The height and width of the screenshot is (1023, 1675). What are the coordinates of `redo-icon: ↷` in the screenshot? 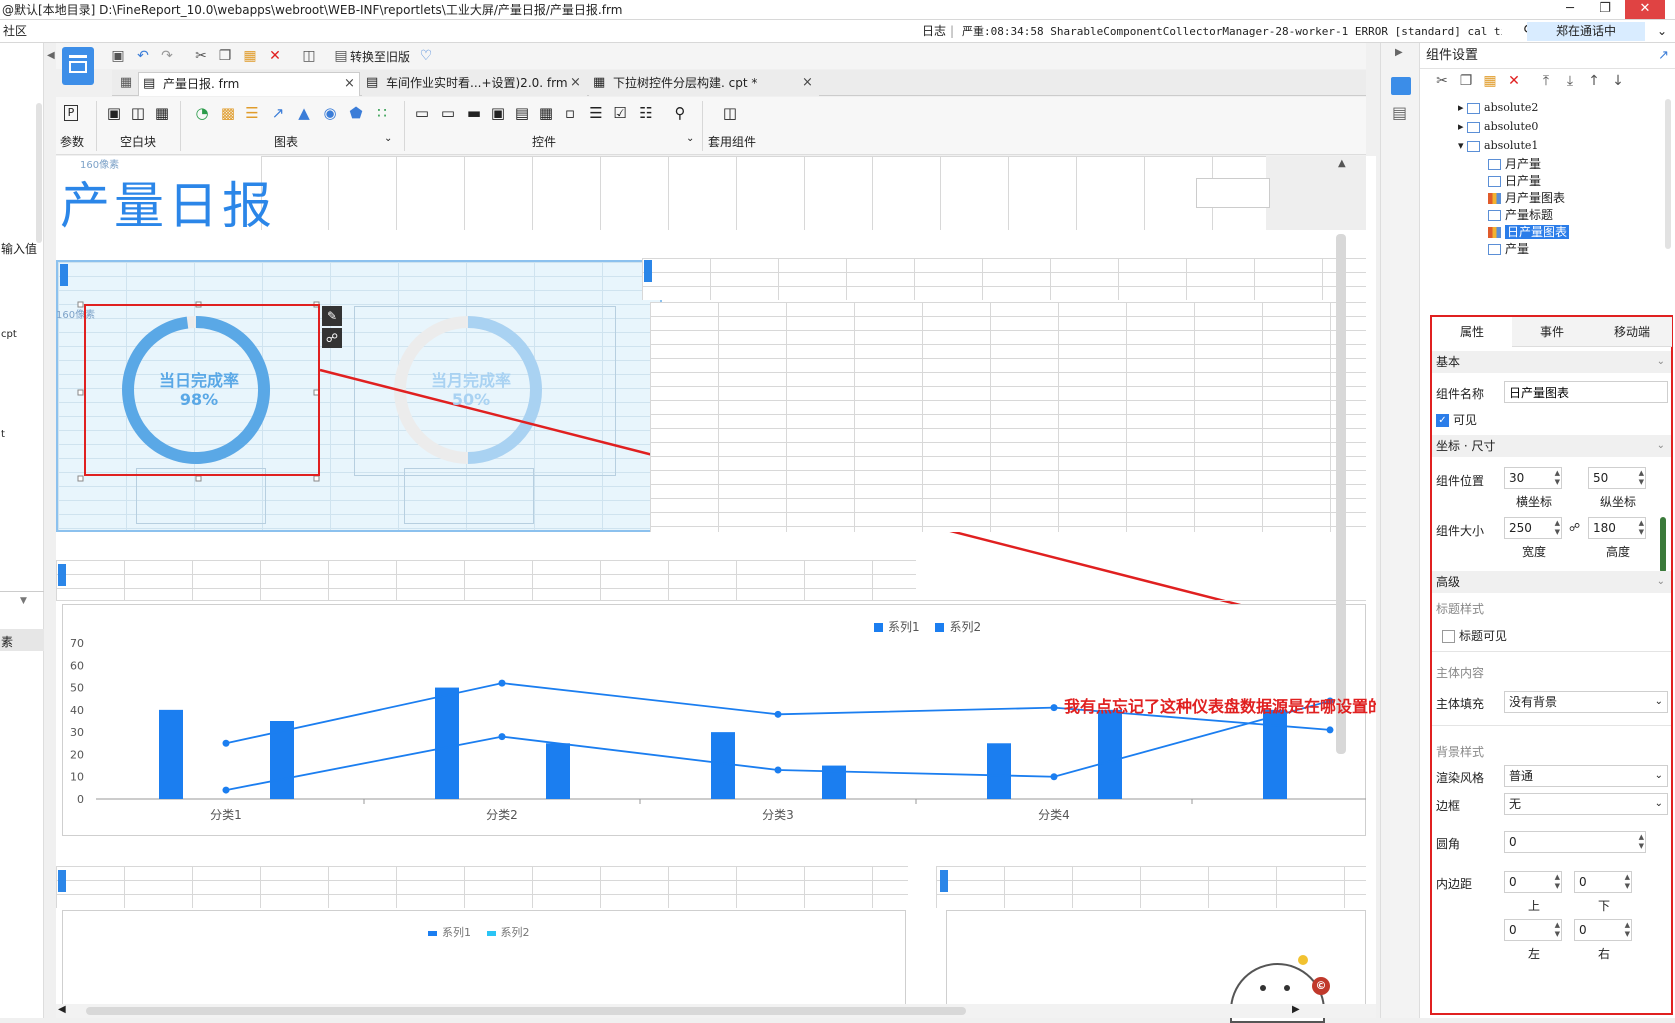 It's located at (167, 56).